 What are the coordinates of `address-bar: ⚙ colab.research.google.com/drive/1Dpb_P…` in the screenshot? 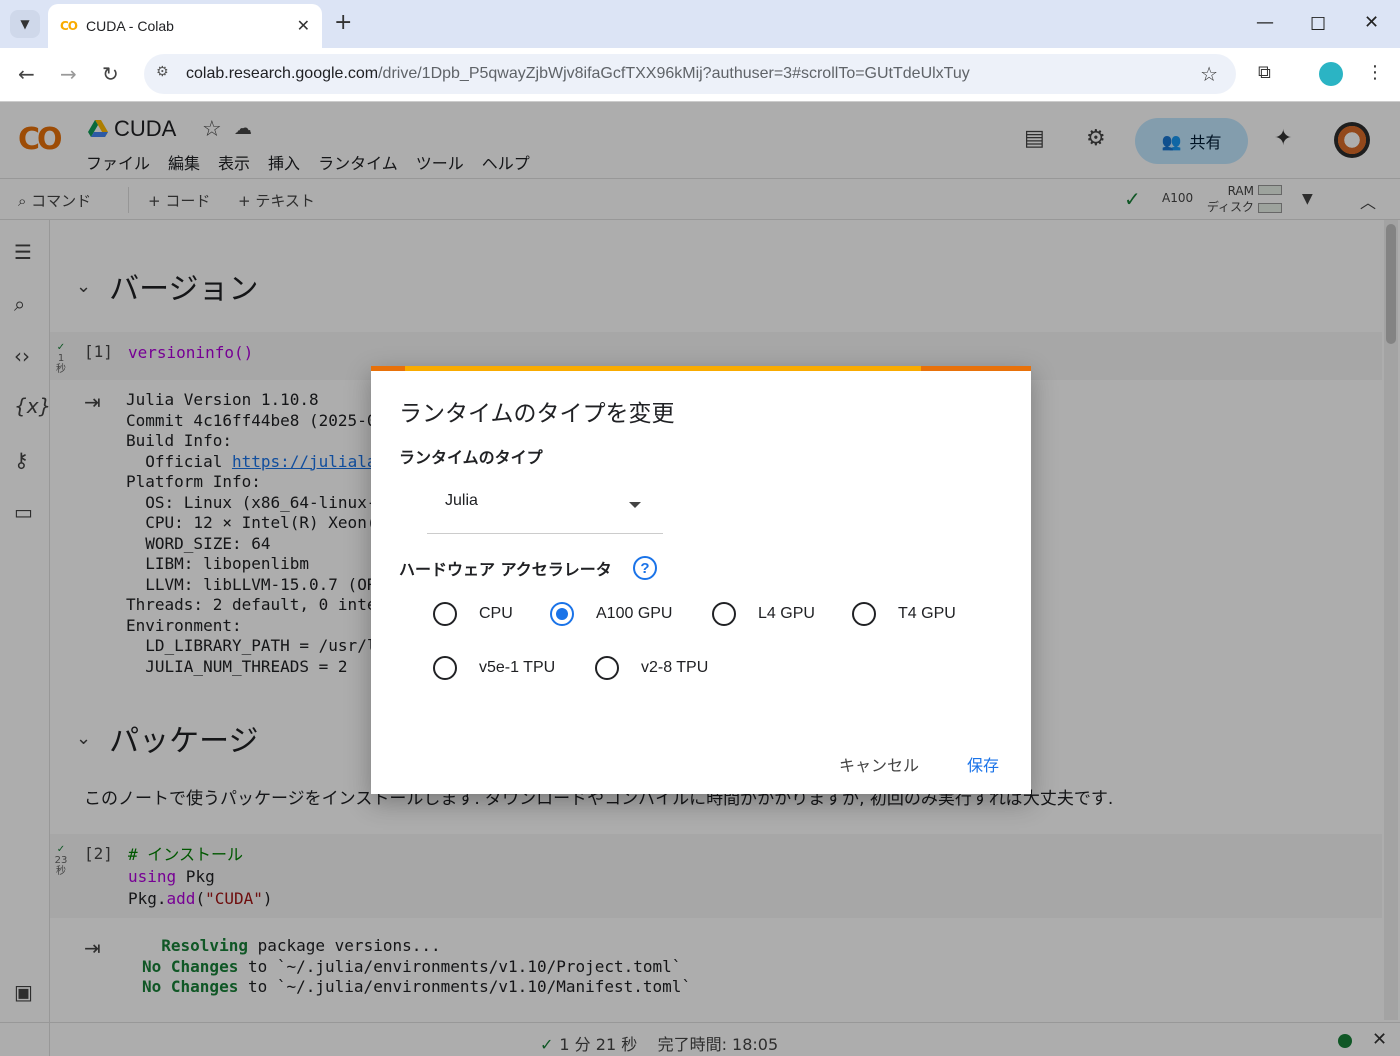 It's located at (690, 74).